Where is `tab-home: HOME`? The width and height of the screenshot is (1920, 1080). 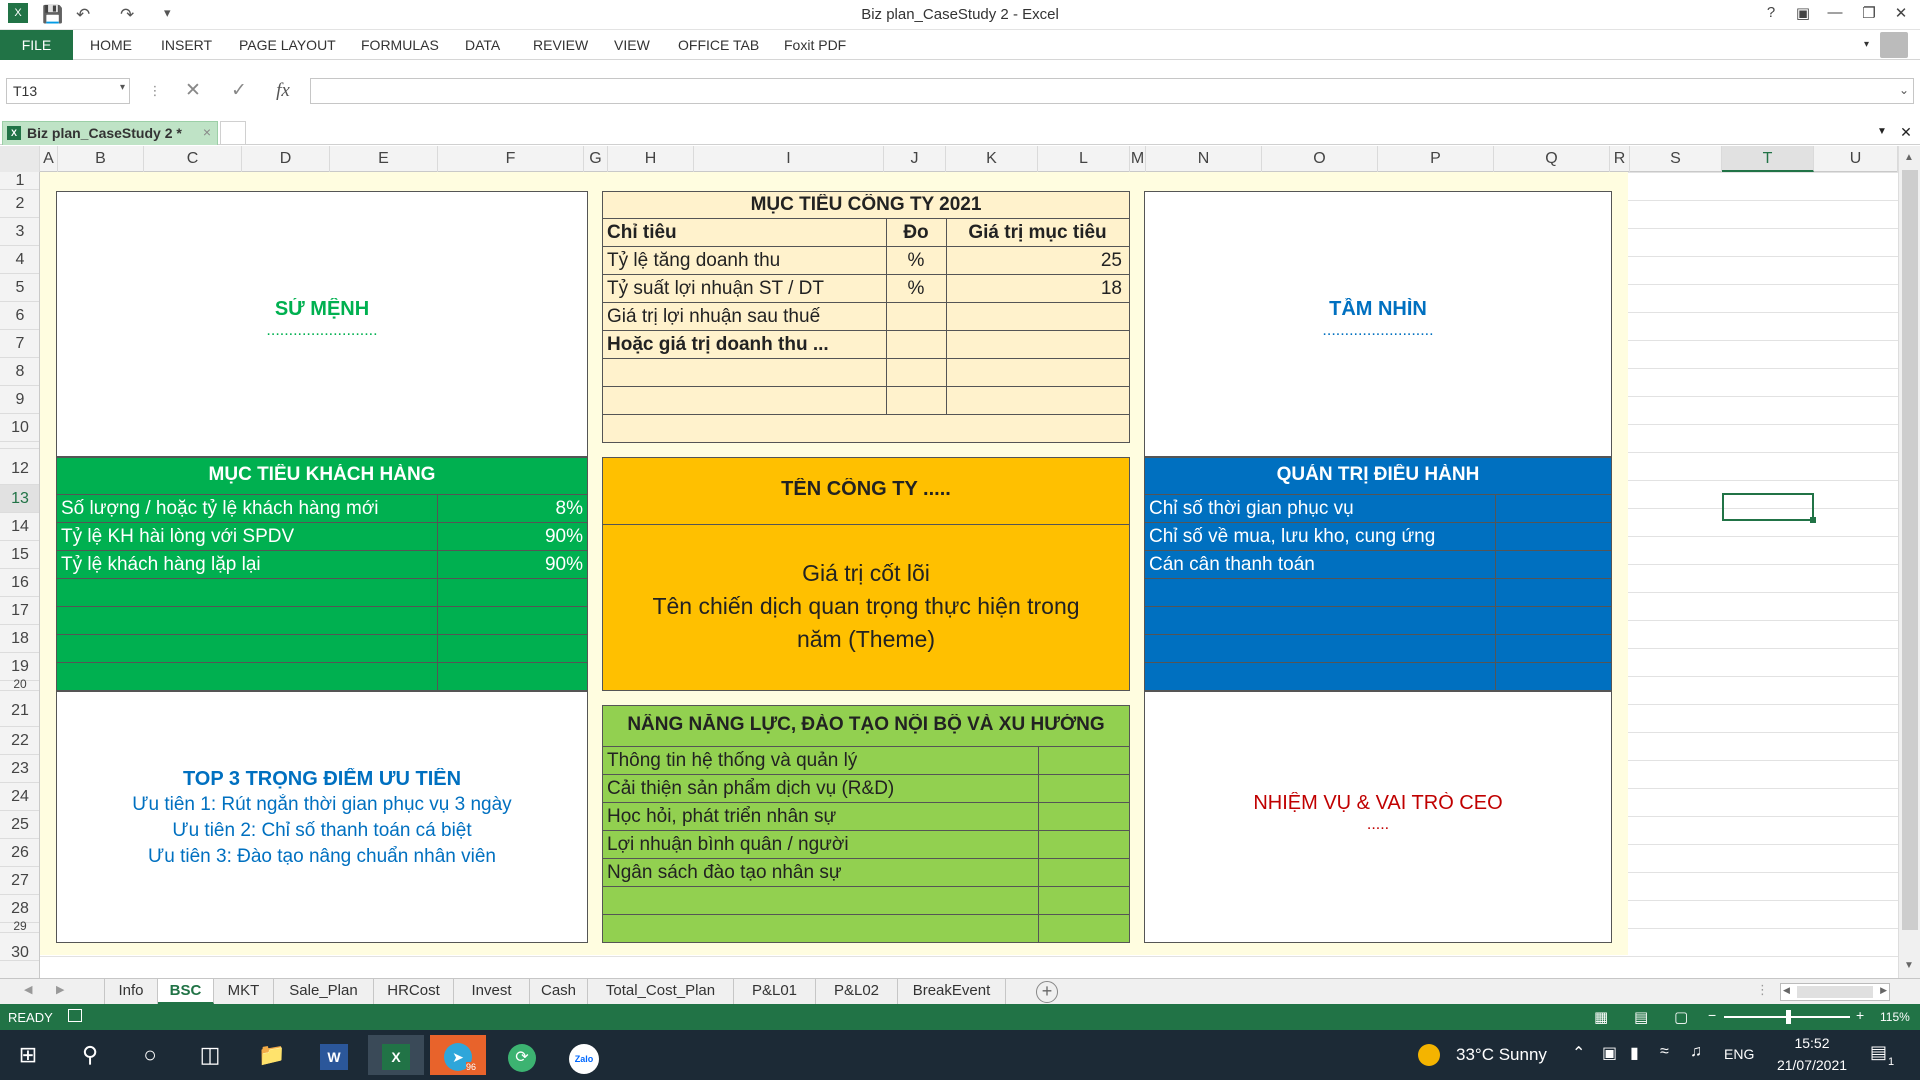 tab-home: HOME is located at coordinates (111, 45).